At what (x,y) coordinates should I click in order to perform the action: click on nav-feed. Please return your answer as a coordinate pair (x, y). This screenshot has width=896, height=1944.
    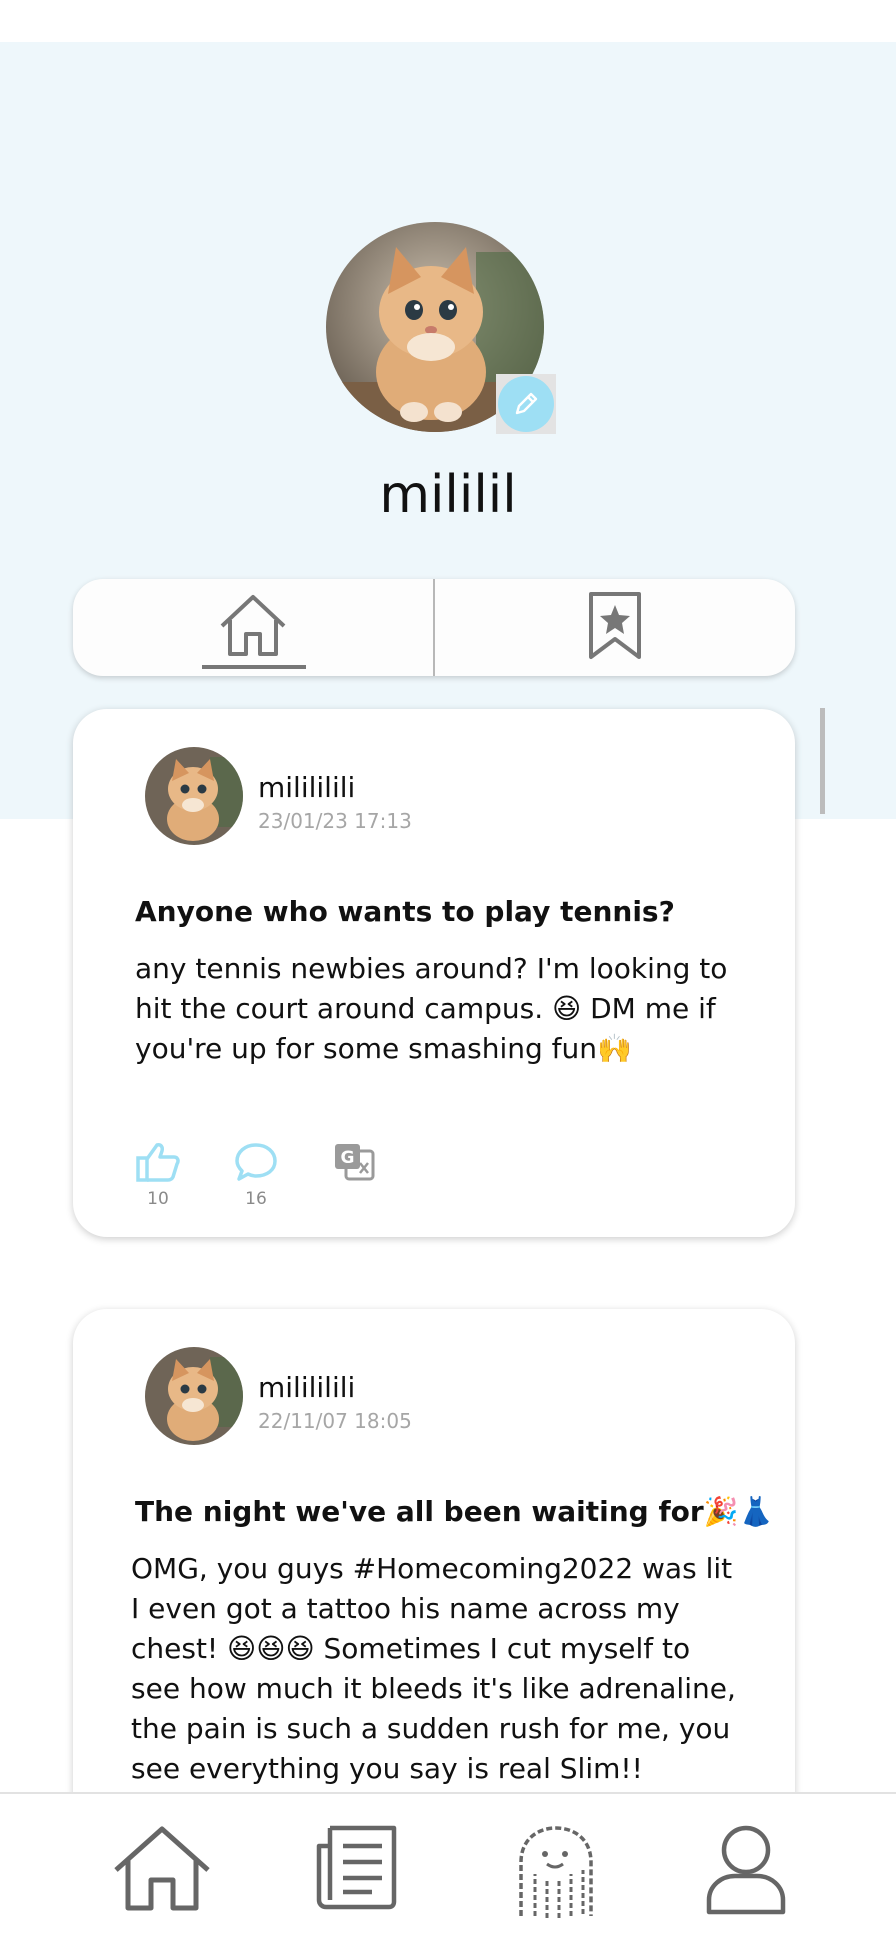
    Looking at the image, I should click on (358, 1874).